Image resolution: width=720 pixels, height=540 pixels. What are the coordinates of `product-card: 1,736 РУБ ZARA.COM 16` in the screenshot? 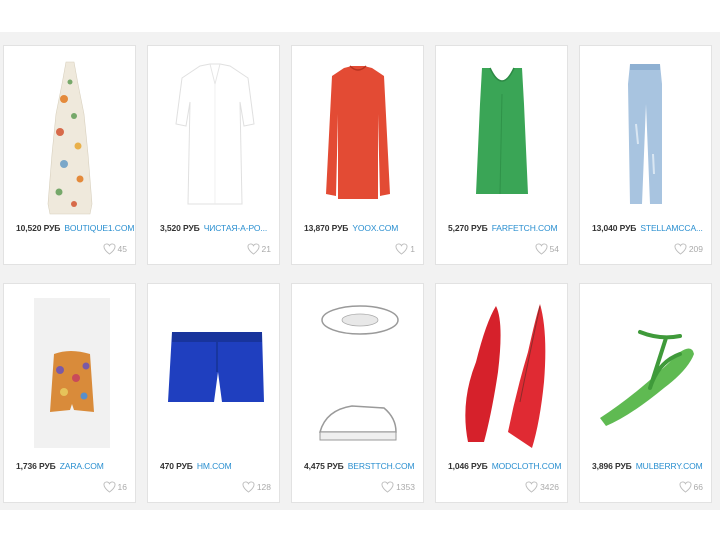 It's located at (69, 393).